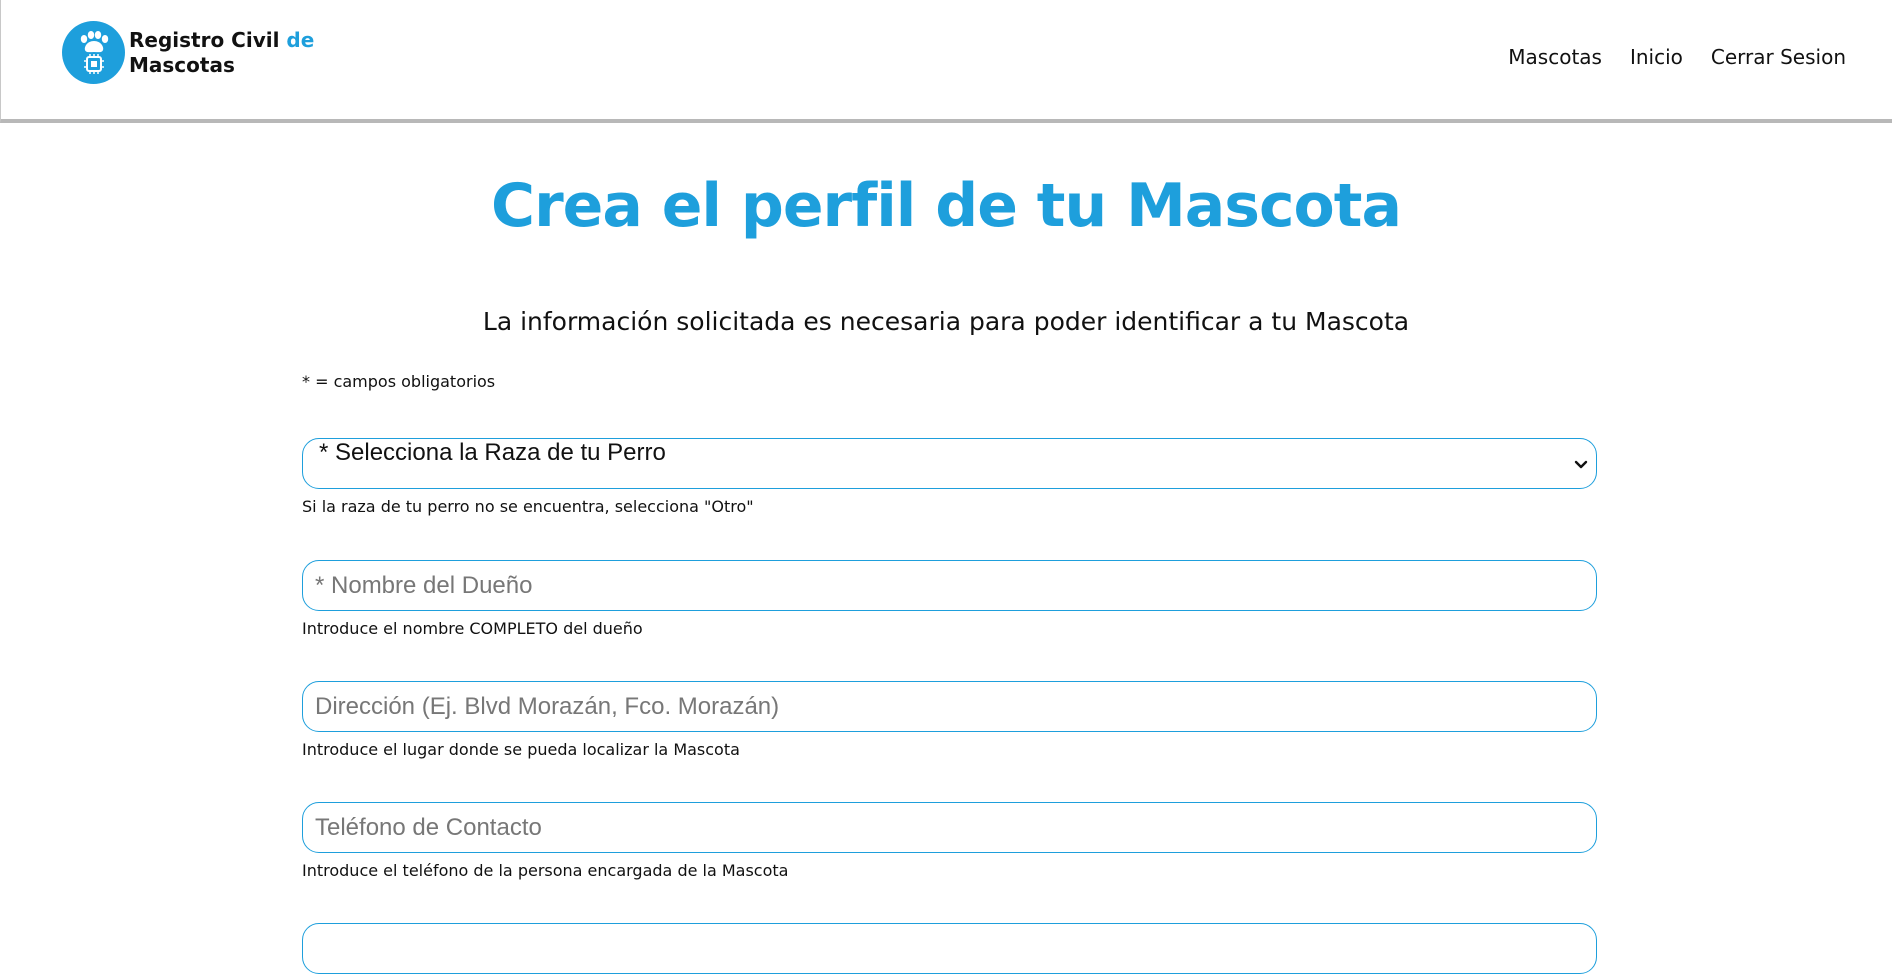 This screenshot has width=1892, height=974. Describe the element at coordinates (949, 827) in the screenshot. I see `phone-input` at that location.